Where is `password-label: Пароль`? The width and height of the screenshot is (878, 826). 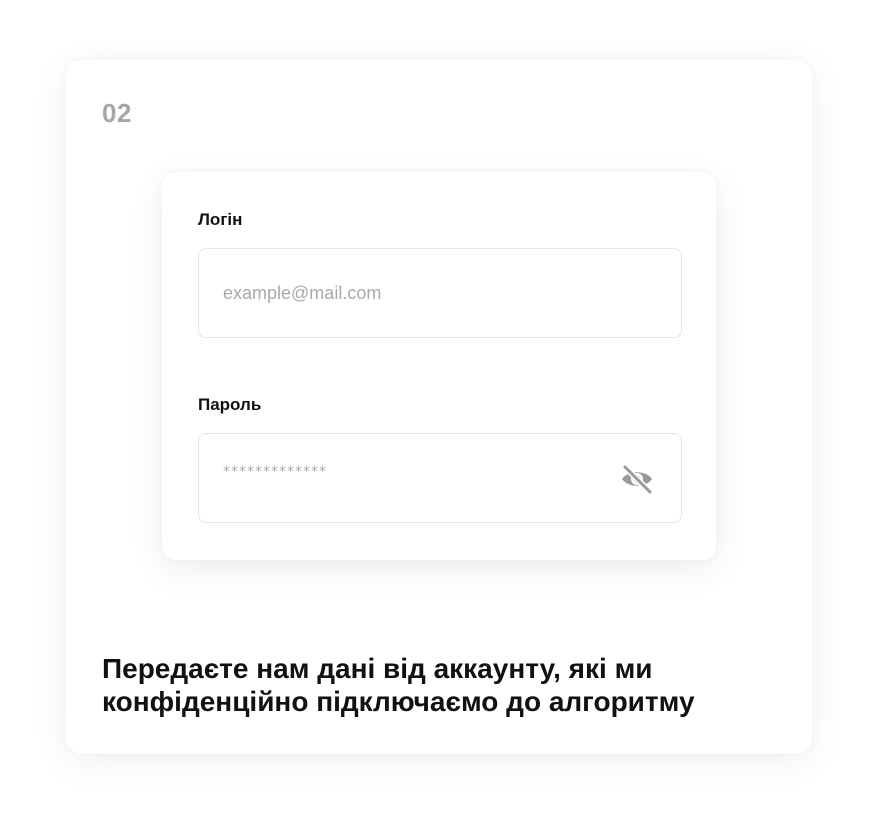
password-label: Пароль is located at coordinates (230, 404).